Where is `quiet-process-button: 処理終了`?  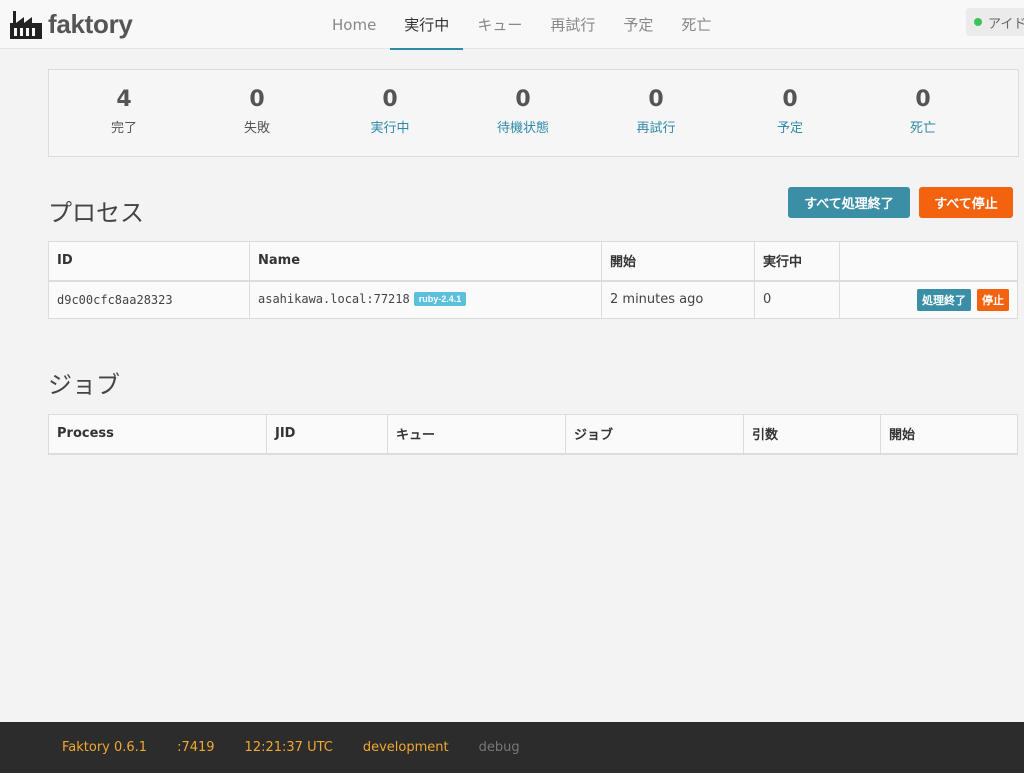
quiet-process-button: 処理終了 is located at coordinates (944, 299).